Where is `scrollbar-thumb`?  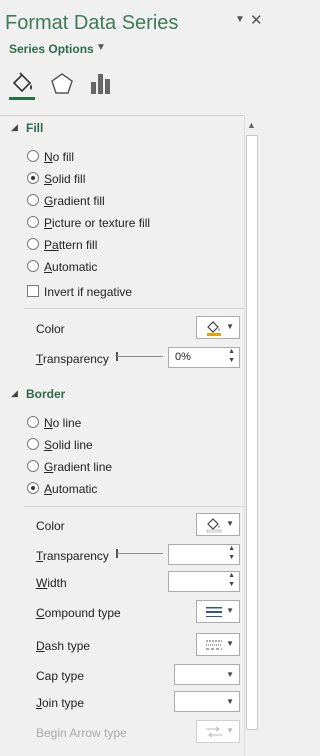 scrollbar-thumb is located at coordinates (252, 432).